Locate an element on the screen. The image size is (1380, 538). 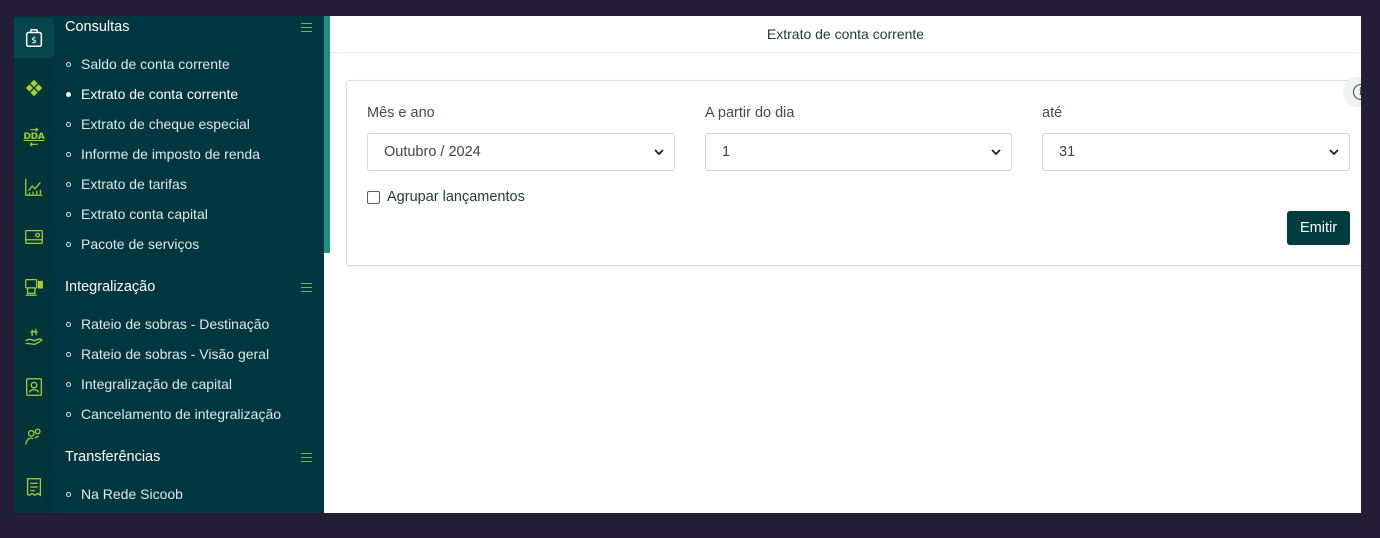
to-day-label: até is located at coordinates (1052, 113).